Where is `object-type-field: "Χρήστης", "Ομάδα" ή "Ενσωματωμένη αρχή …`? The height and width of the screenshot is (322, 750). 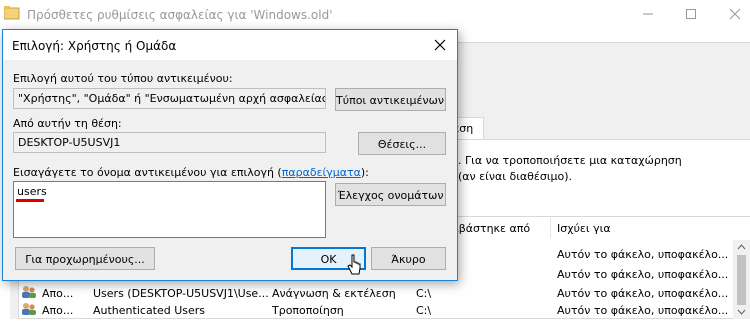
object-type-field: "Χρήστης", "Ομάδα" ή "Ενσωματωμένη αρχή … is located at coordinates (169, 98).